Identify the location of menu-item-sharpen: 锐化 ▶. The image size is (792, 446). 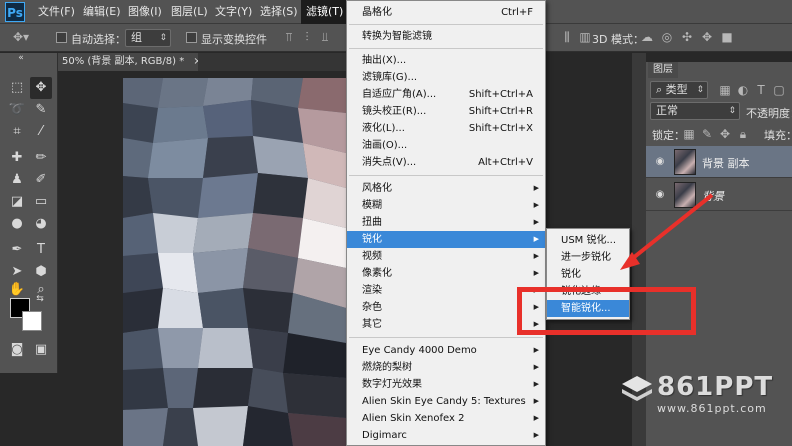
(446, 239).